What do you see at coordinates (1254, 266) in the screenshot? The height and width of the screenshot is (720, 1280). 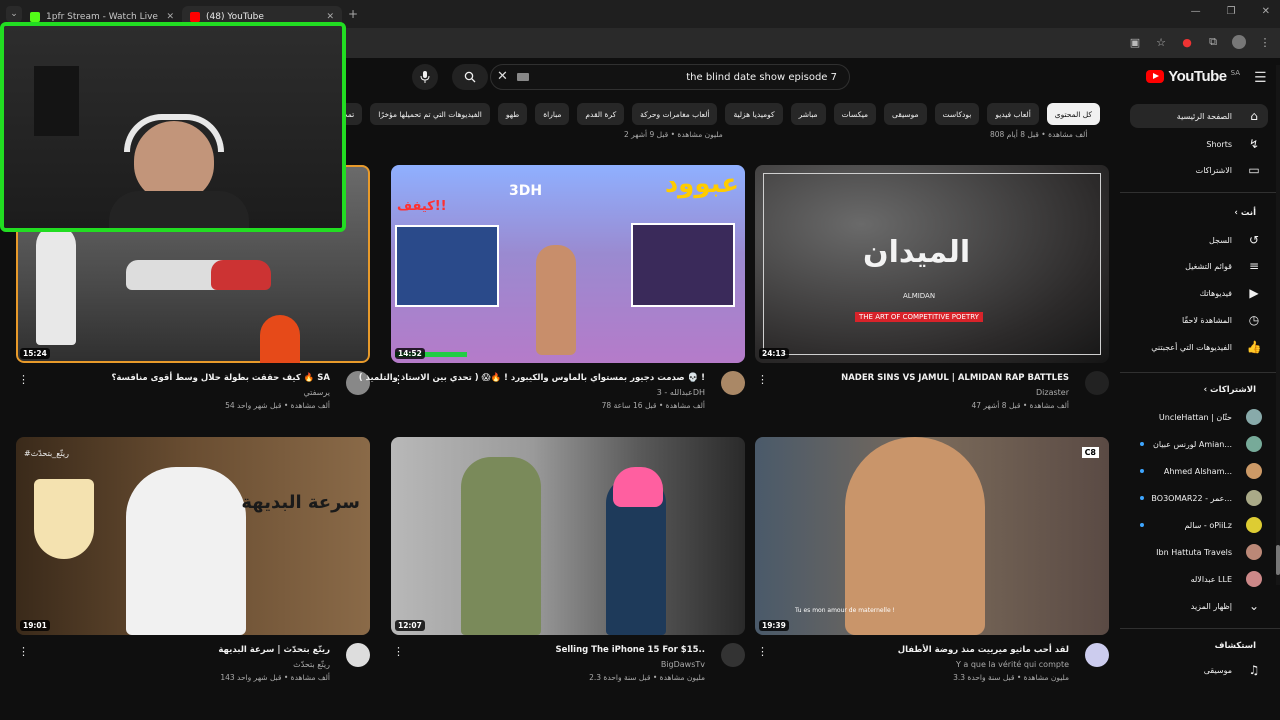 I see `playlists-icon: ≡` at bounding box center [1254, 266].